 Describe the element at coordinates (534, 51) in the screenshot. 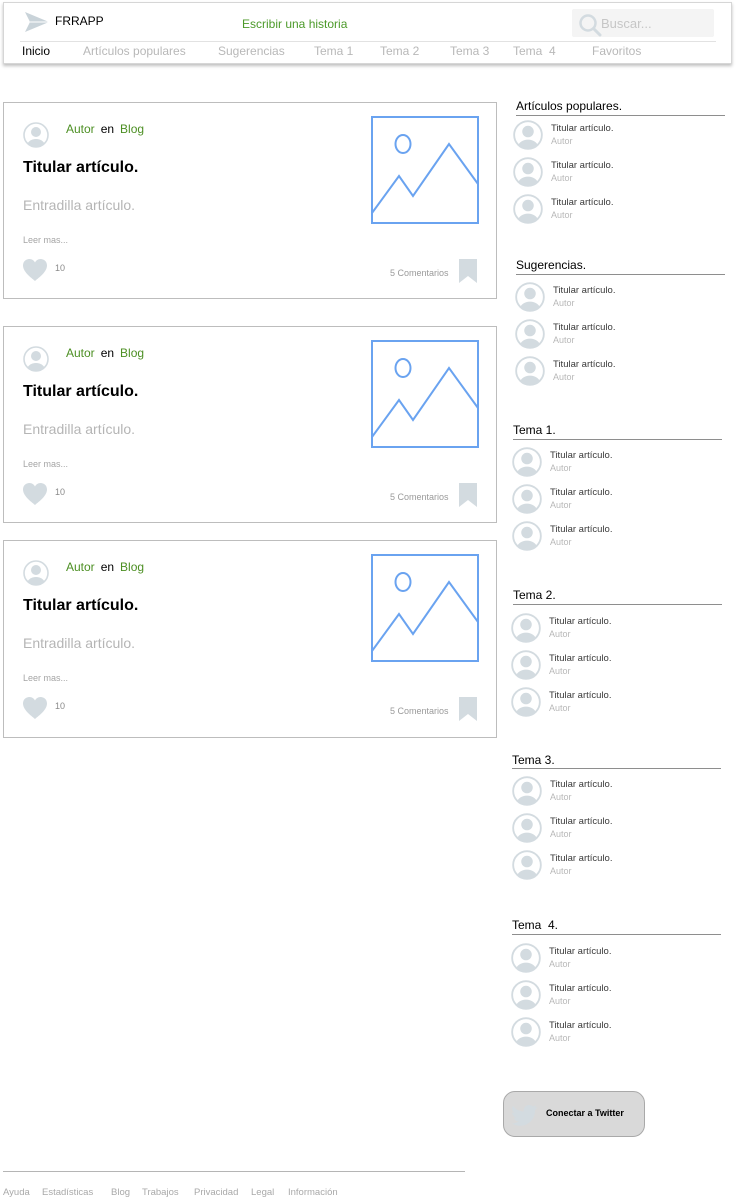

I see `nav-tema-4: Tema 4` at that location.